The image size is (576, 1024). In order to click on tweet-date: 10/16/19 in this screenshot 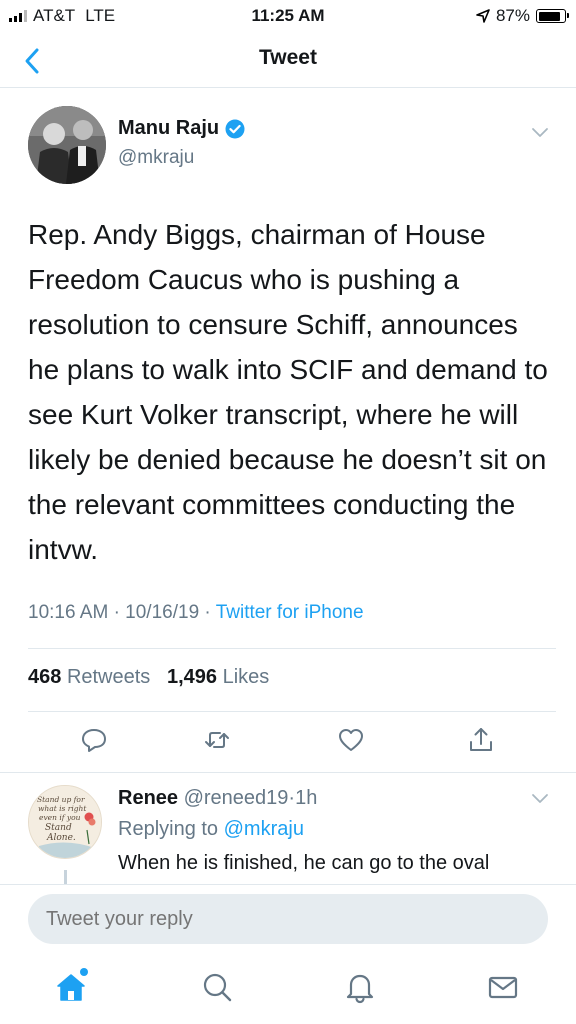, I will do `click(162, 612)`.